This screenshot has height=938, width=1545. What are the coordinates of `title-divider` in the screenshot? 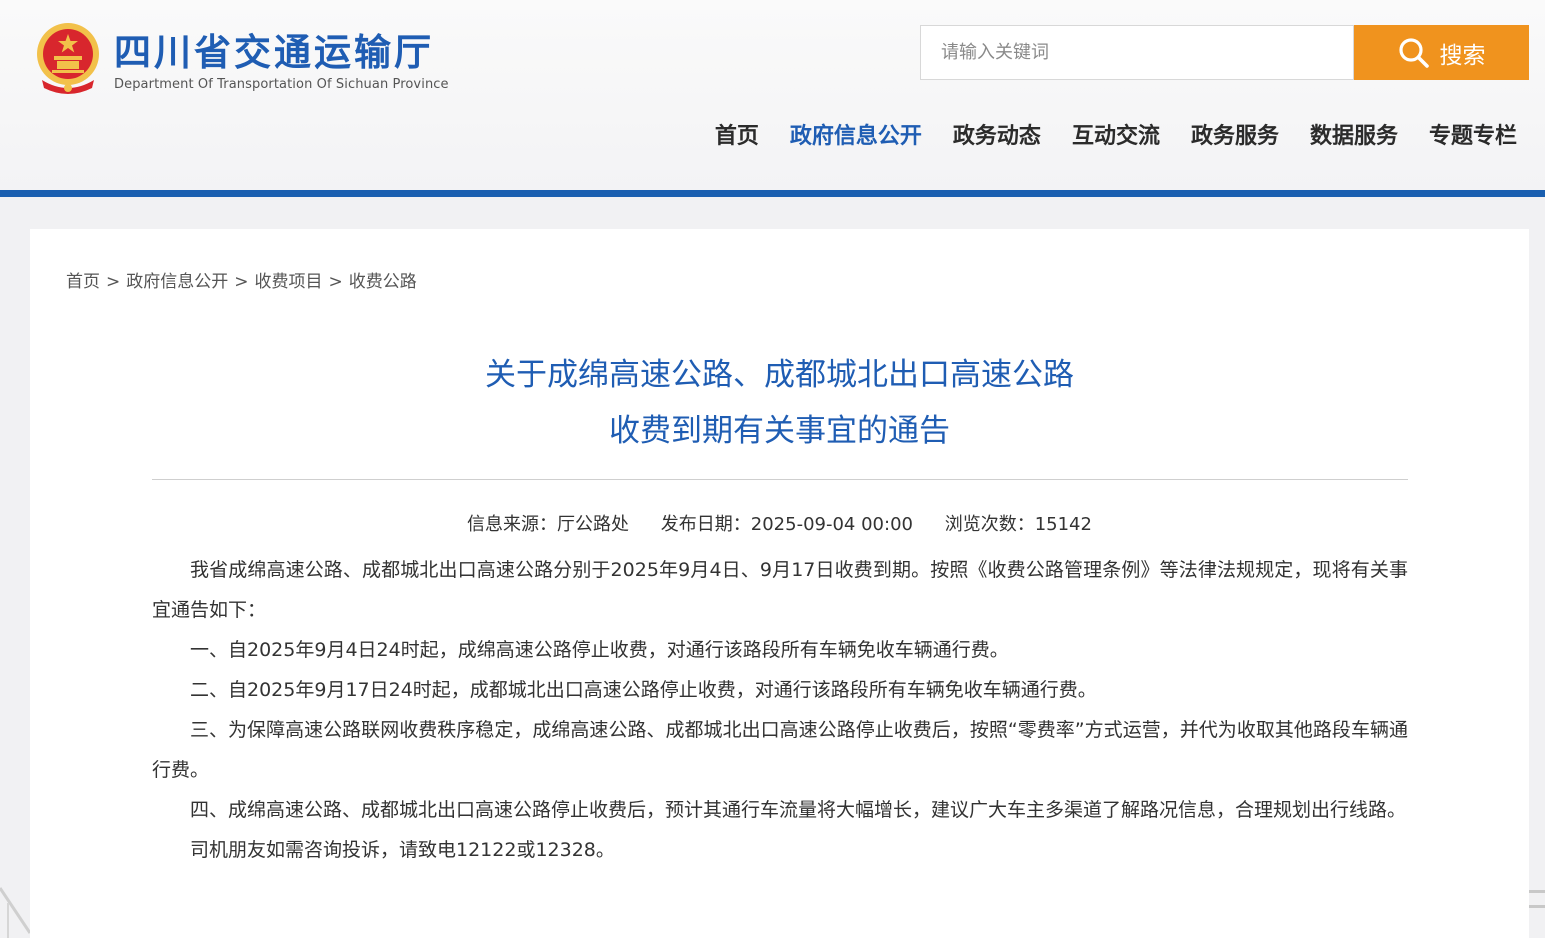 It's located at (780, 479).